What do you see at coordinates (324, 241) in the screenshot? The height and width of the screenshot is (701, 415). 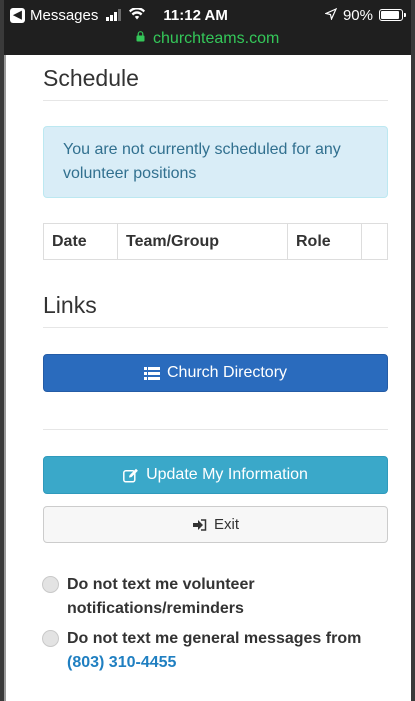 I see `column-header-role: Role` at bounding box center [324, 241].